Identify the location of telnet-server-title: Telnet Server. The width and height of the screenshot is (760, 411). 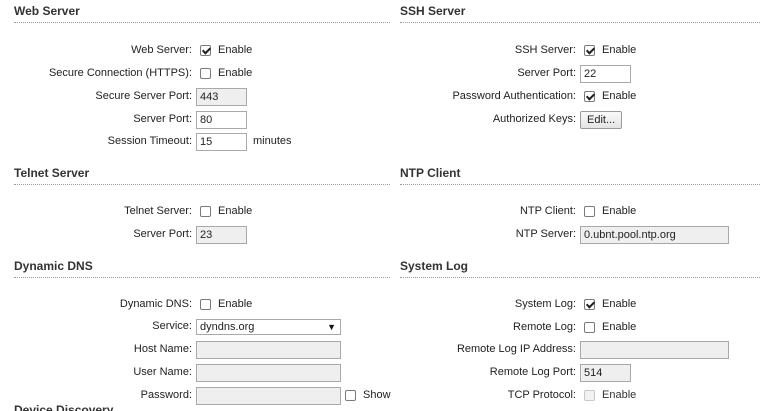
(202, 175).